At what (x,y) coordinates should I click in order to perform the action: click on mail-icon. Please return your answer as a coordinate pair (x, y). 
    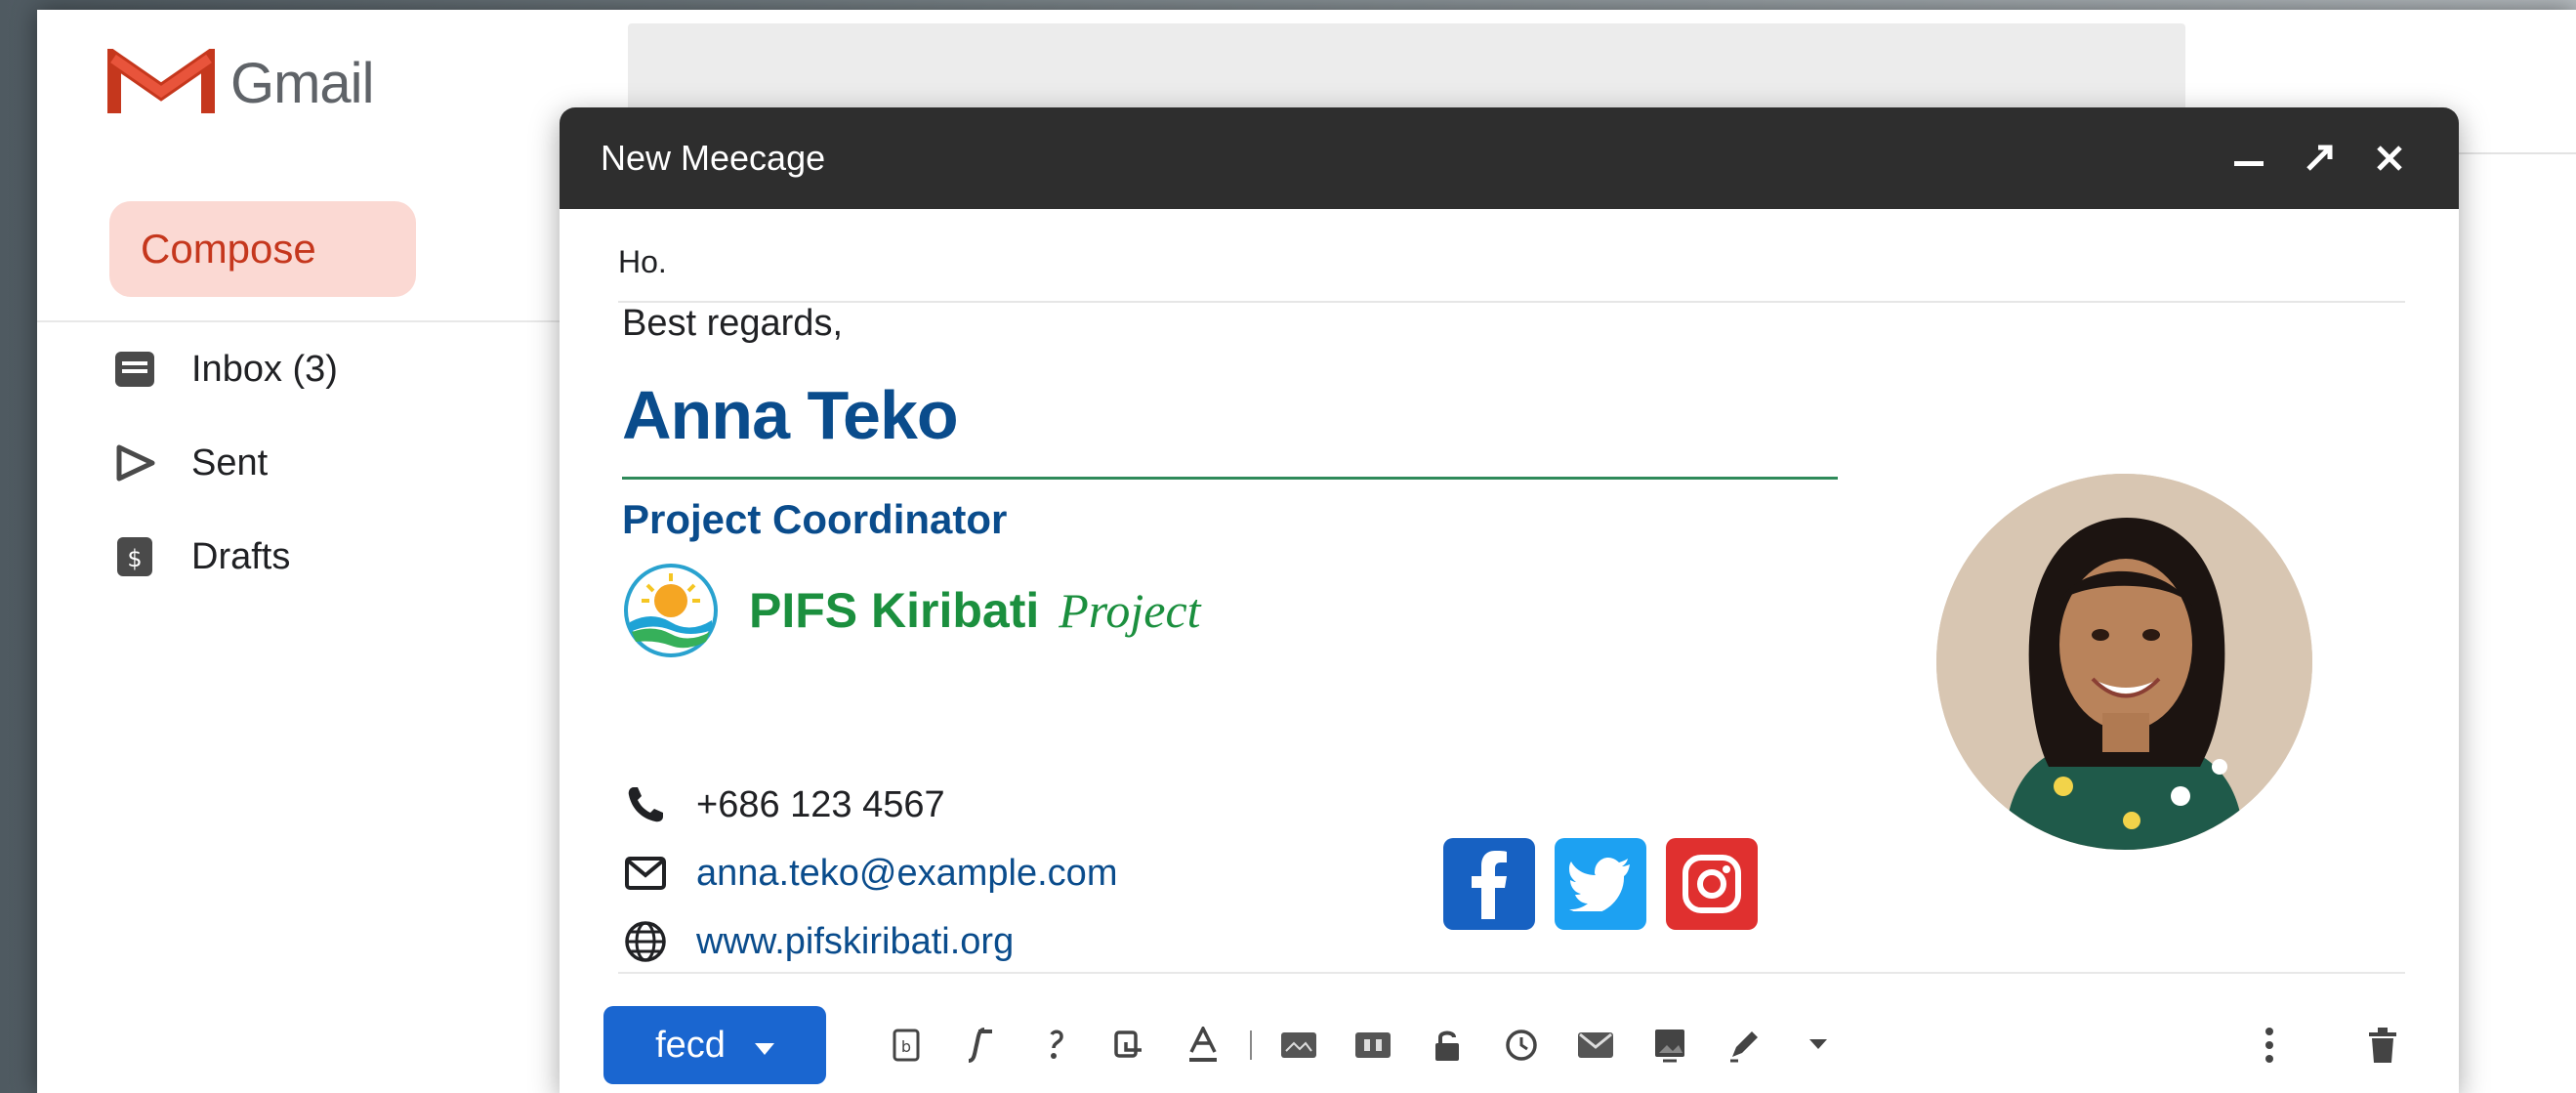
    Looking at the image, I should click on (645, 874).